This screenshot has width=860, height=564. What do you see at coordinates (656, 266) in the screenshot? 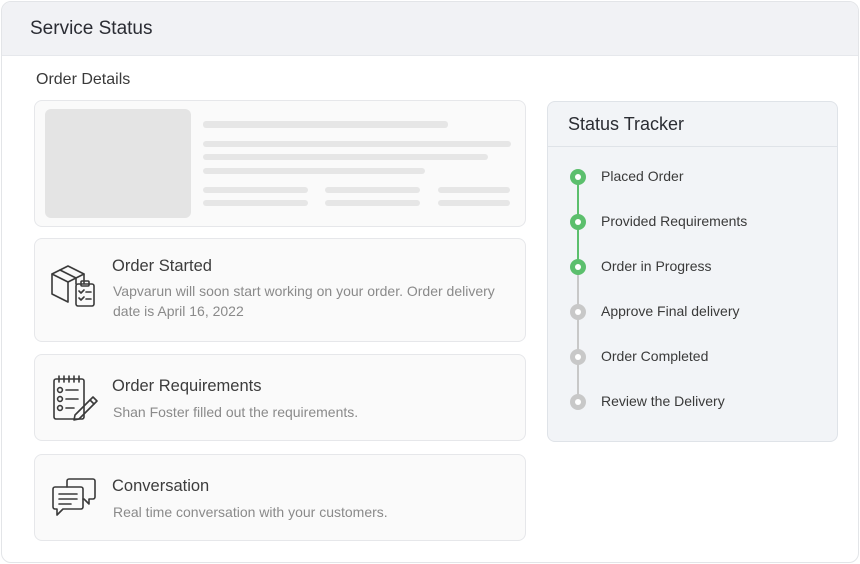
I see `status-step-label: Order in Progress` at bounding box center [656, 266].